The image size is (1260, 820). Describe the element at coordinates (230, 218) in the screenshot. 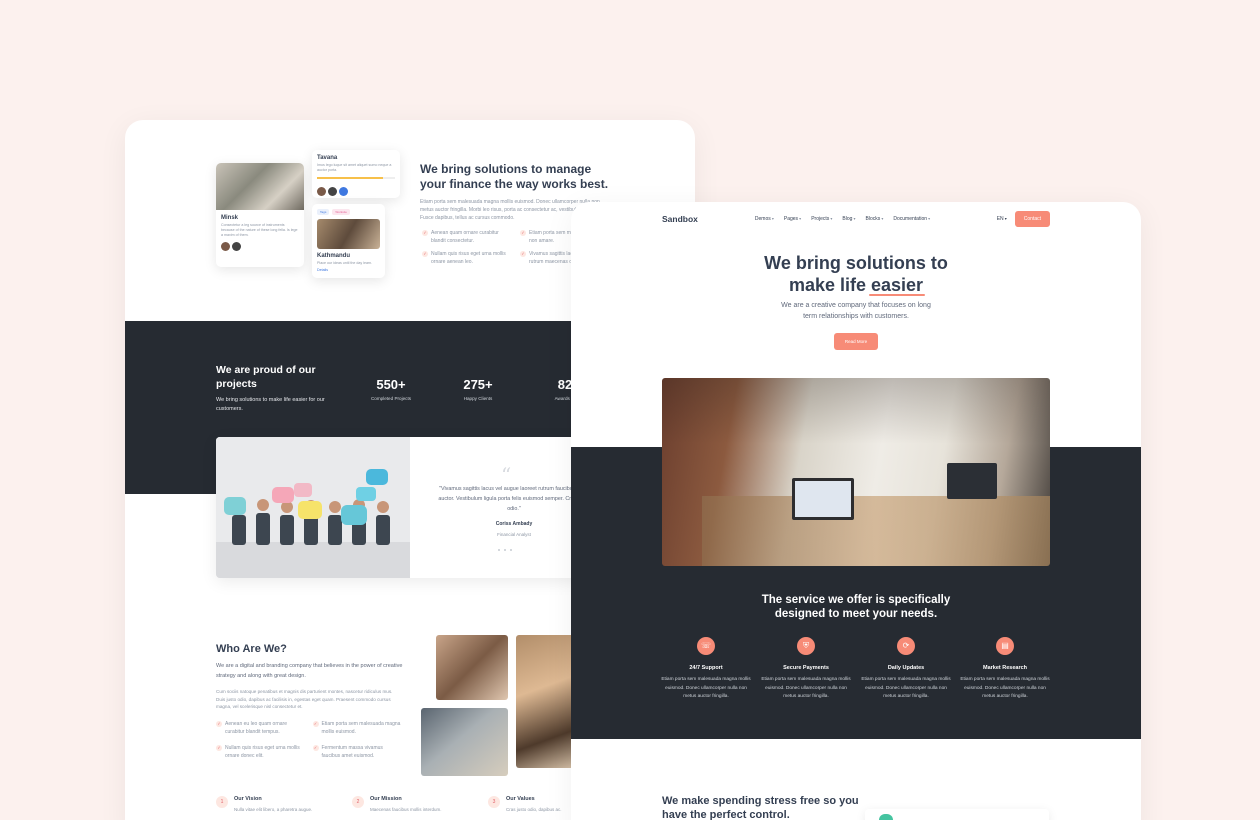

I see `project-title: Minsk` at that location.